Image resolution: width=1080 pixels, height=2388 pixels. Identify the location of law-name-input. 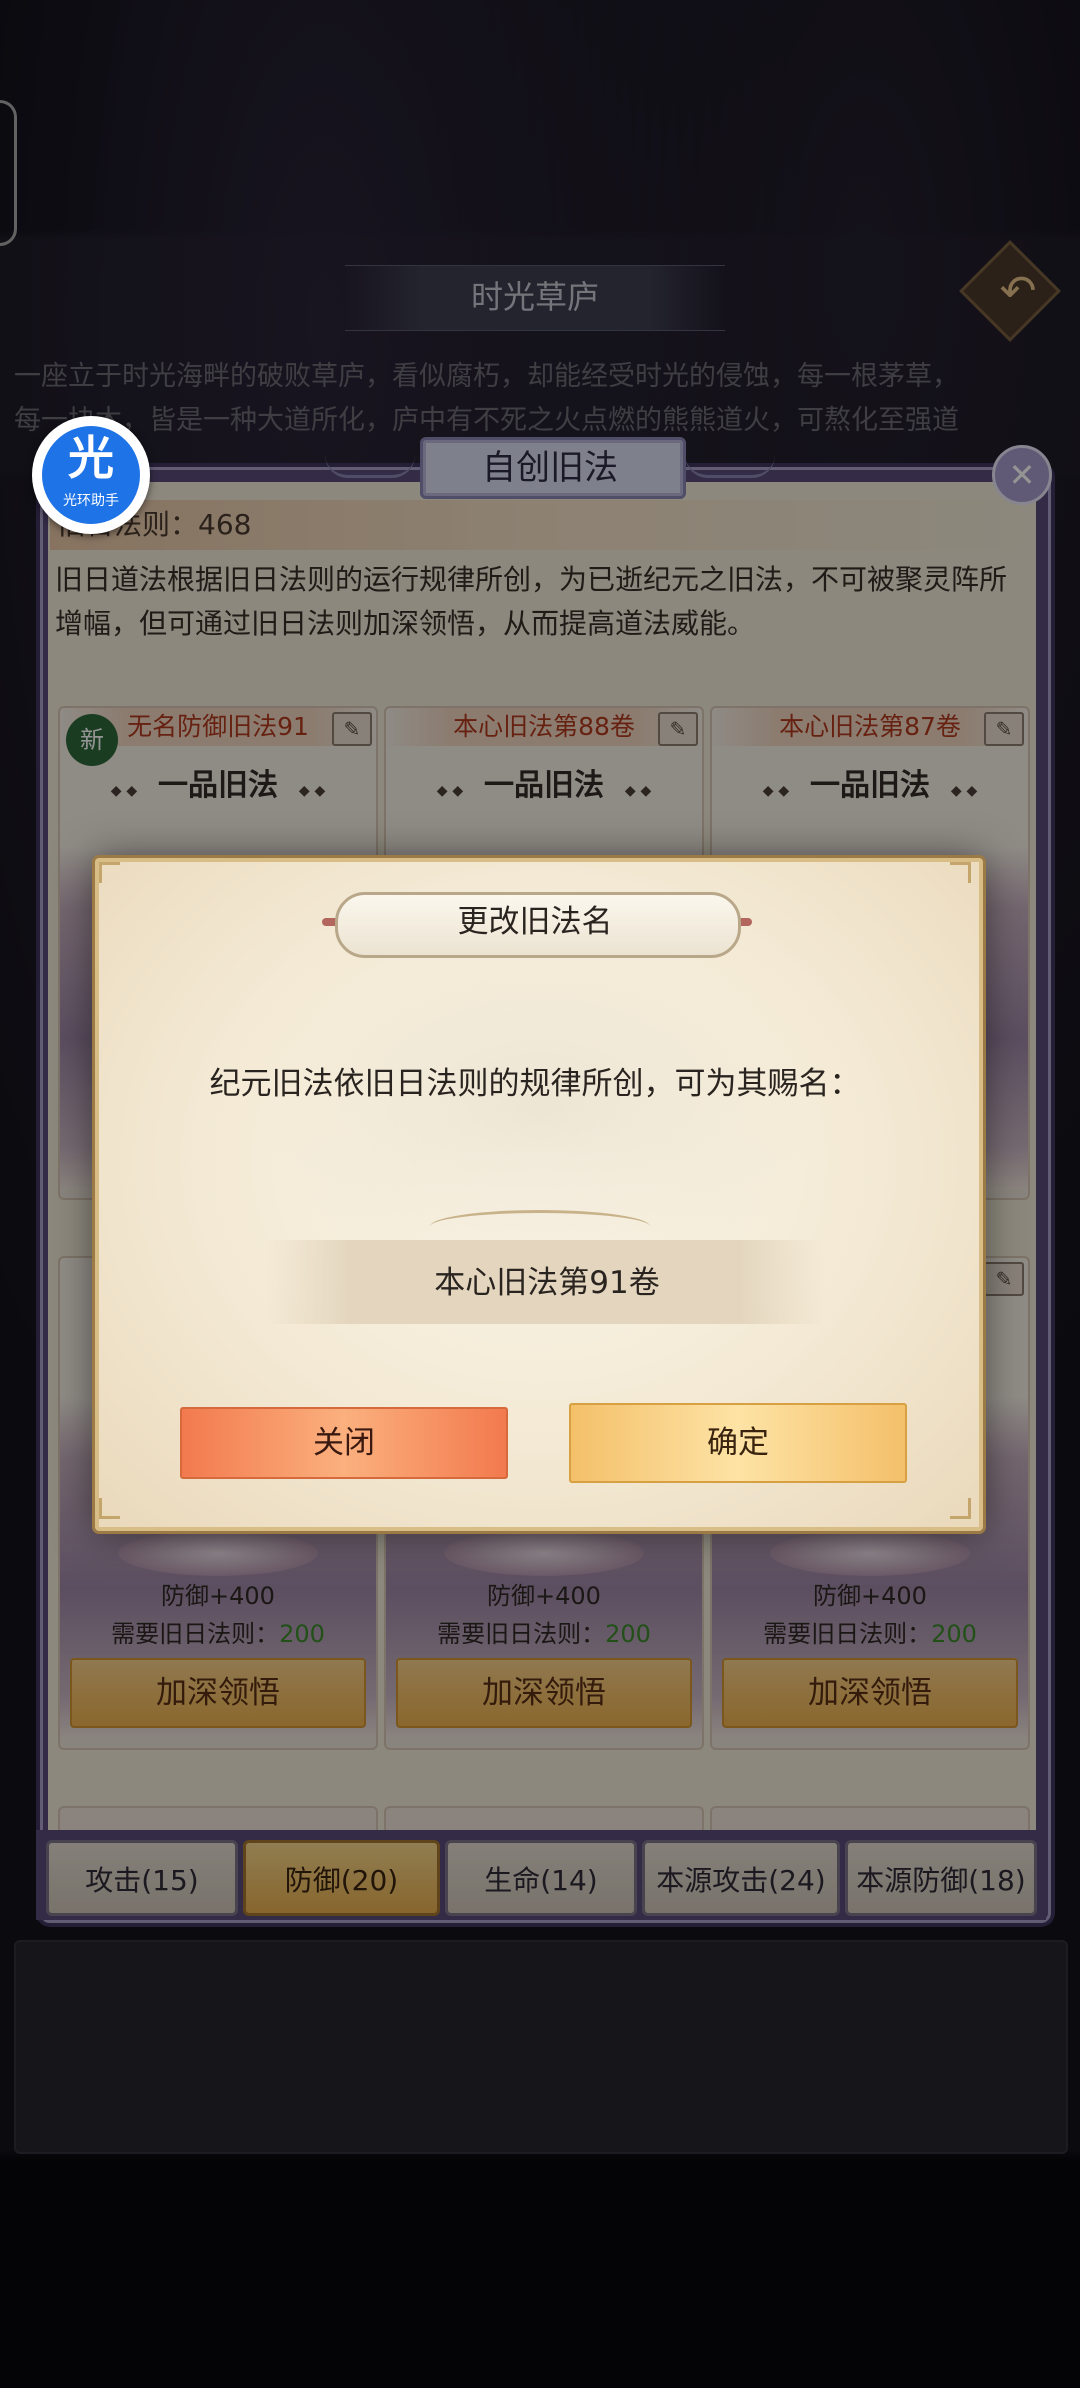
(547, 1283).